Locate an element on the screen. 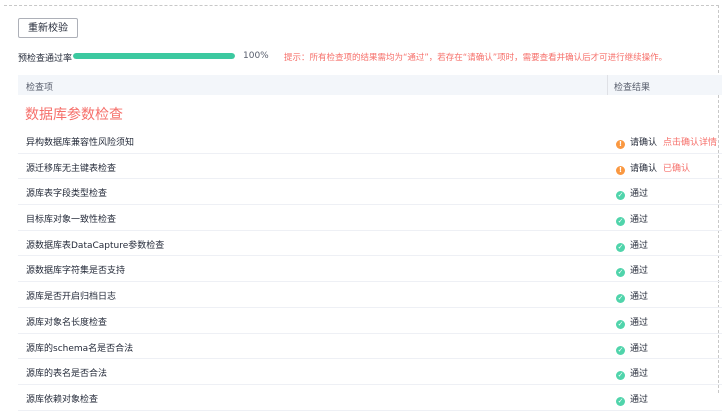 This screenshot has width=722, height=411. column-header-item: 检查项 is located at coordinates (40, 88).